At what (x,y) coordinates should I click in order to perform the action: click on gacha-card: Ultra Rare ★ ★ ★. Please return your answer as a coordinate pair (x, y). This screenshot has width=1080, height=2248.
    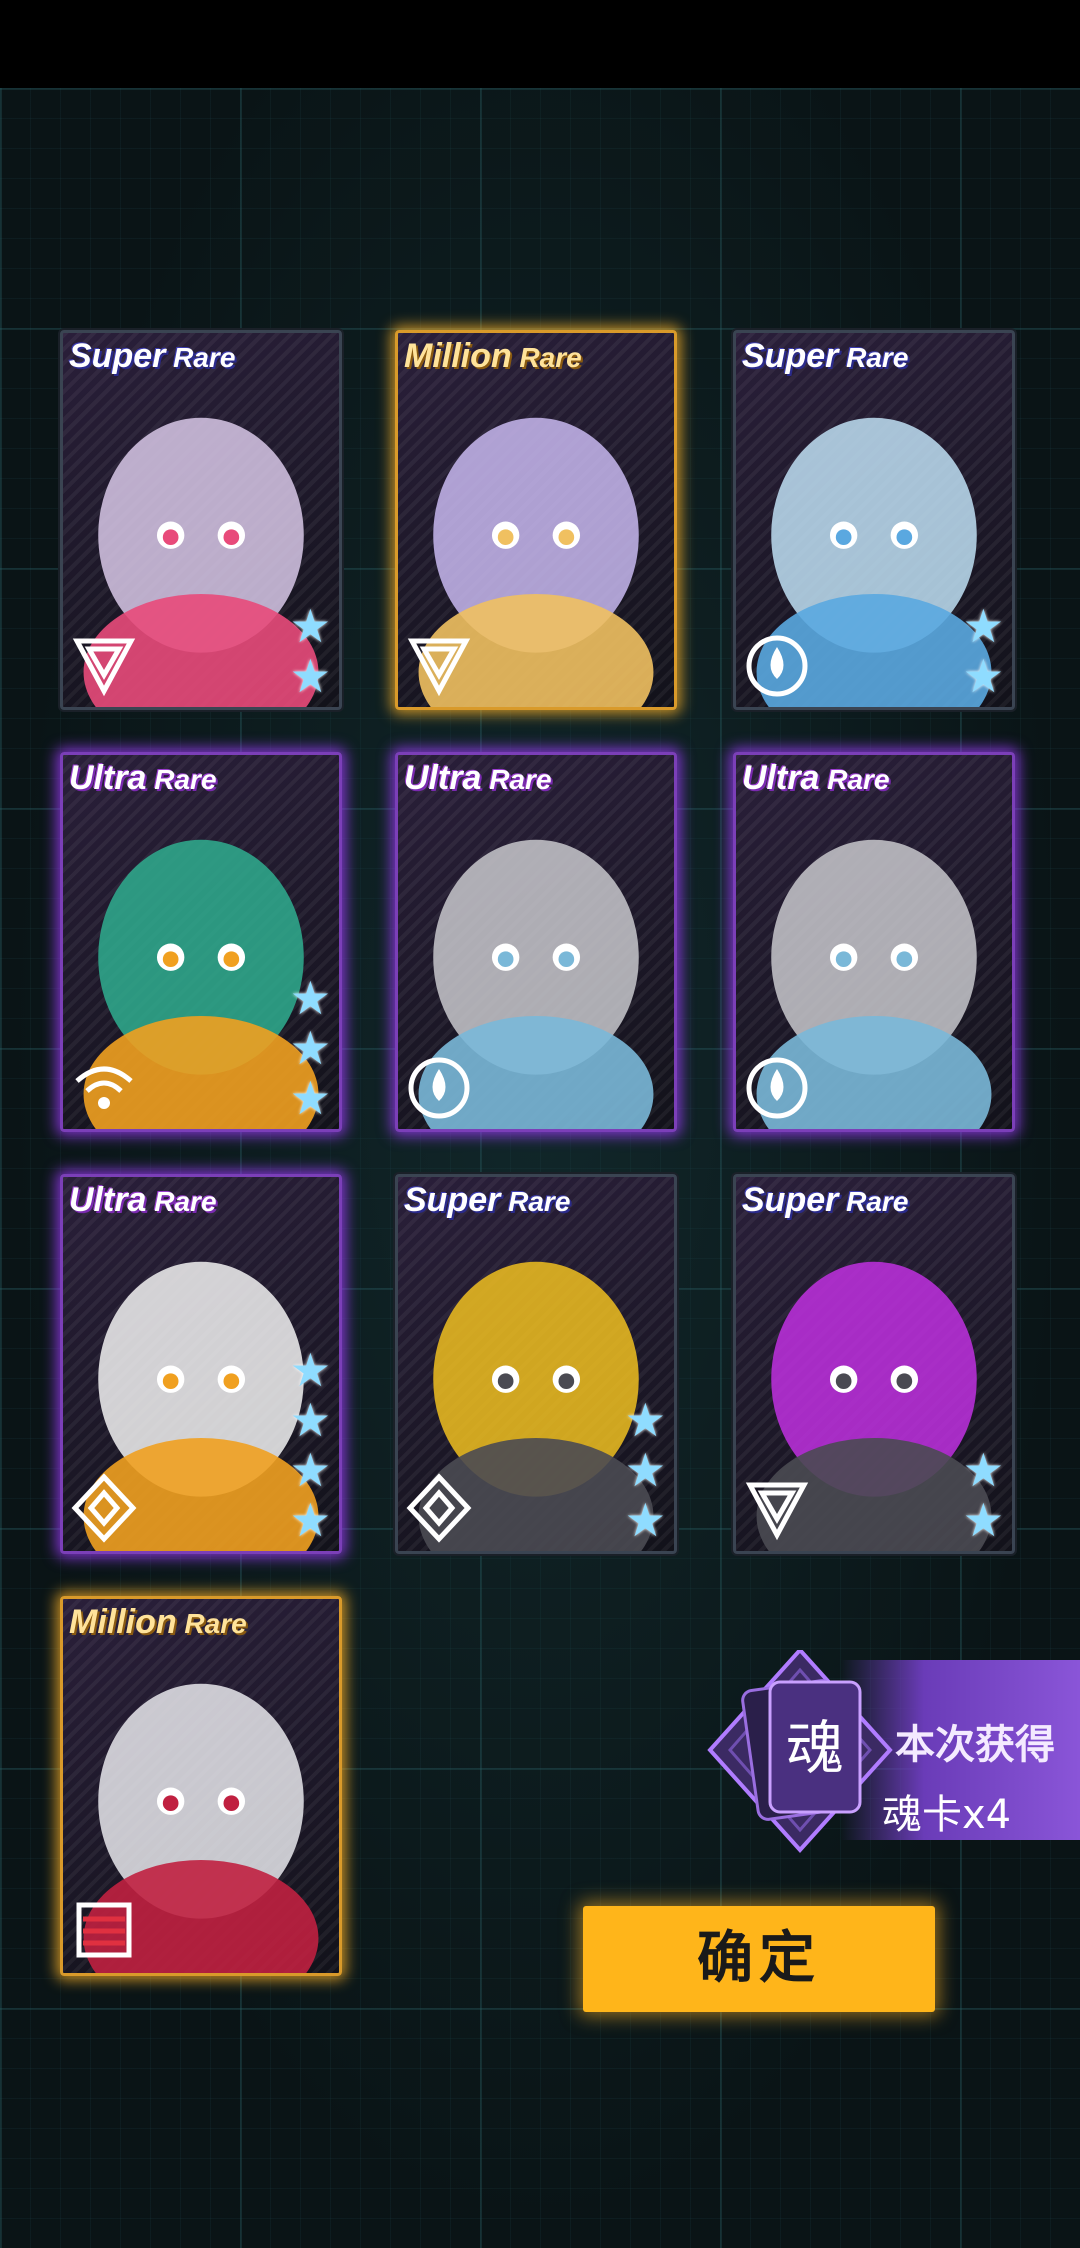
    Looking at the image, I should click on (201, 942).